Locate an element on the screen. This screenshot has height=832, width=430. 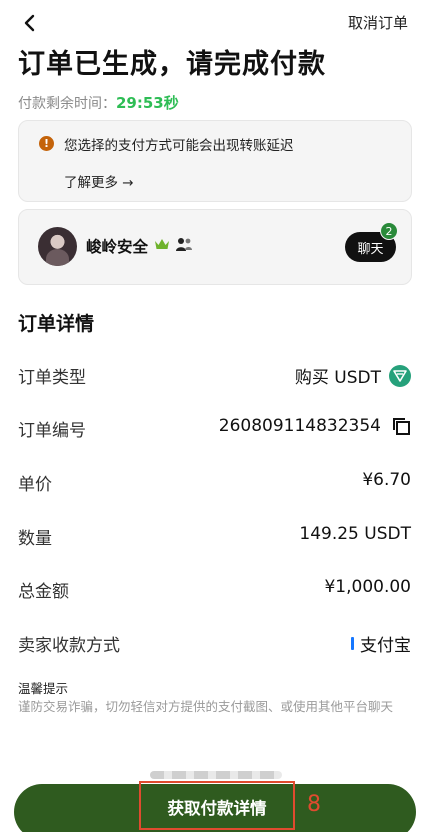
unit-price-label: 单价 is located at coordinates (35, 485).